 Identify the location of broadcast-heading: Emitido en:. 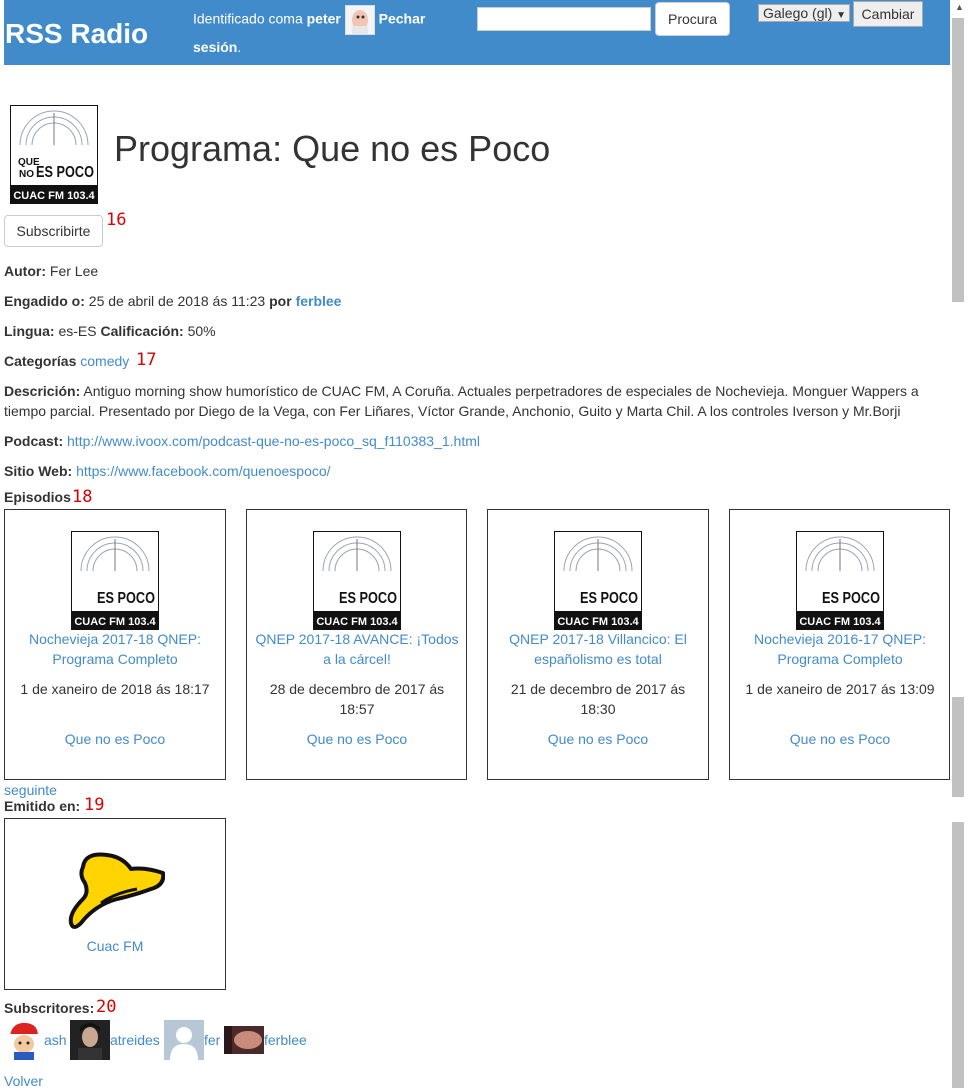
(42, 806).